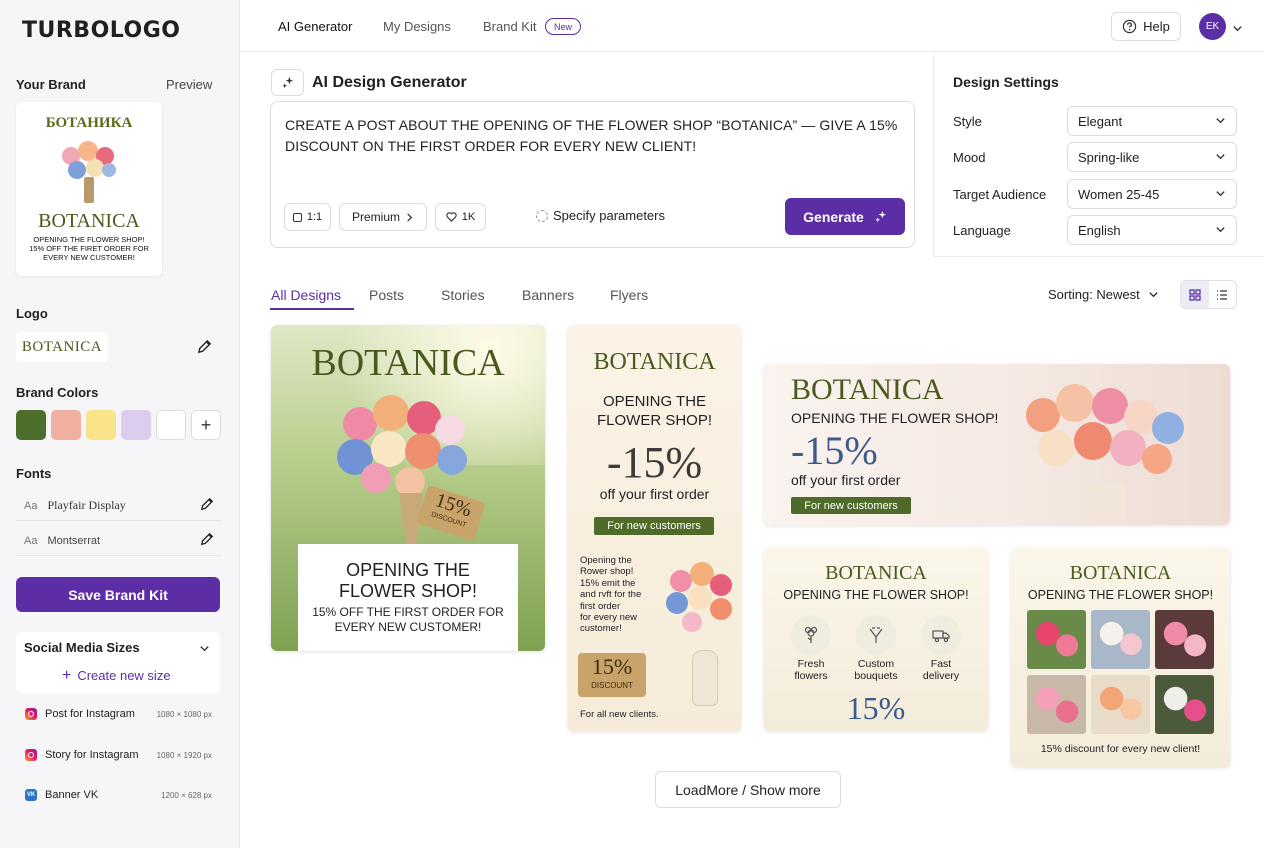  I want to click on story-para-line: first order, so click(600, 606).